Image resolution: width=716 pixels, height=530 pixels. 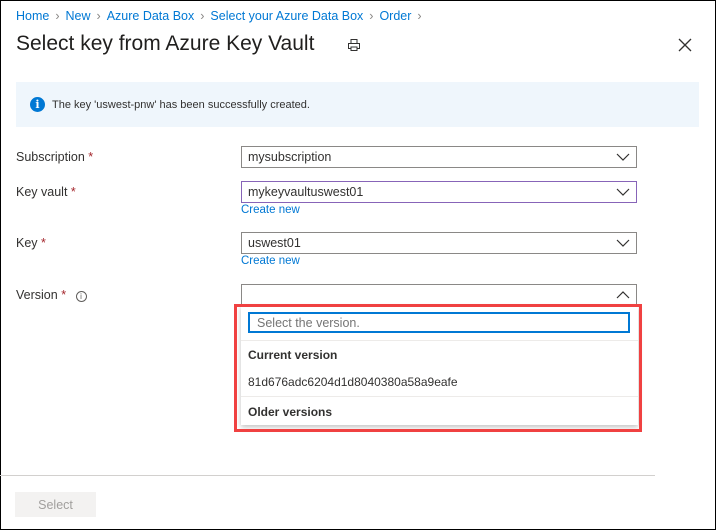 I want to click on key-label: Key *, so click(x=31, y=243).